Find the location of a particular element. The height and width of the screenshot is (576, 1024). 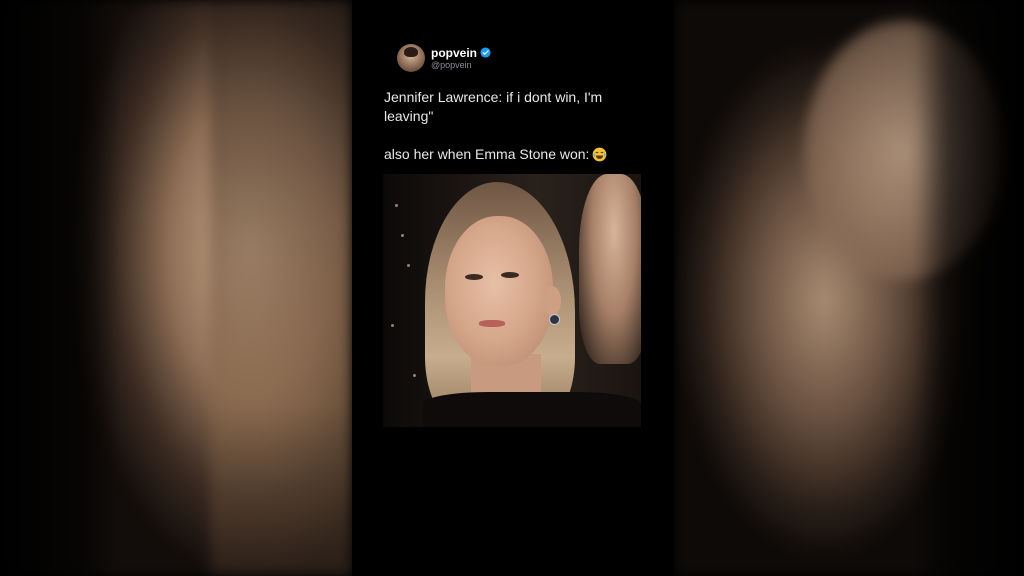

face-with-tears-of-joy-emoji-icon is located at coordinates (600, 154).